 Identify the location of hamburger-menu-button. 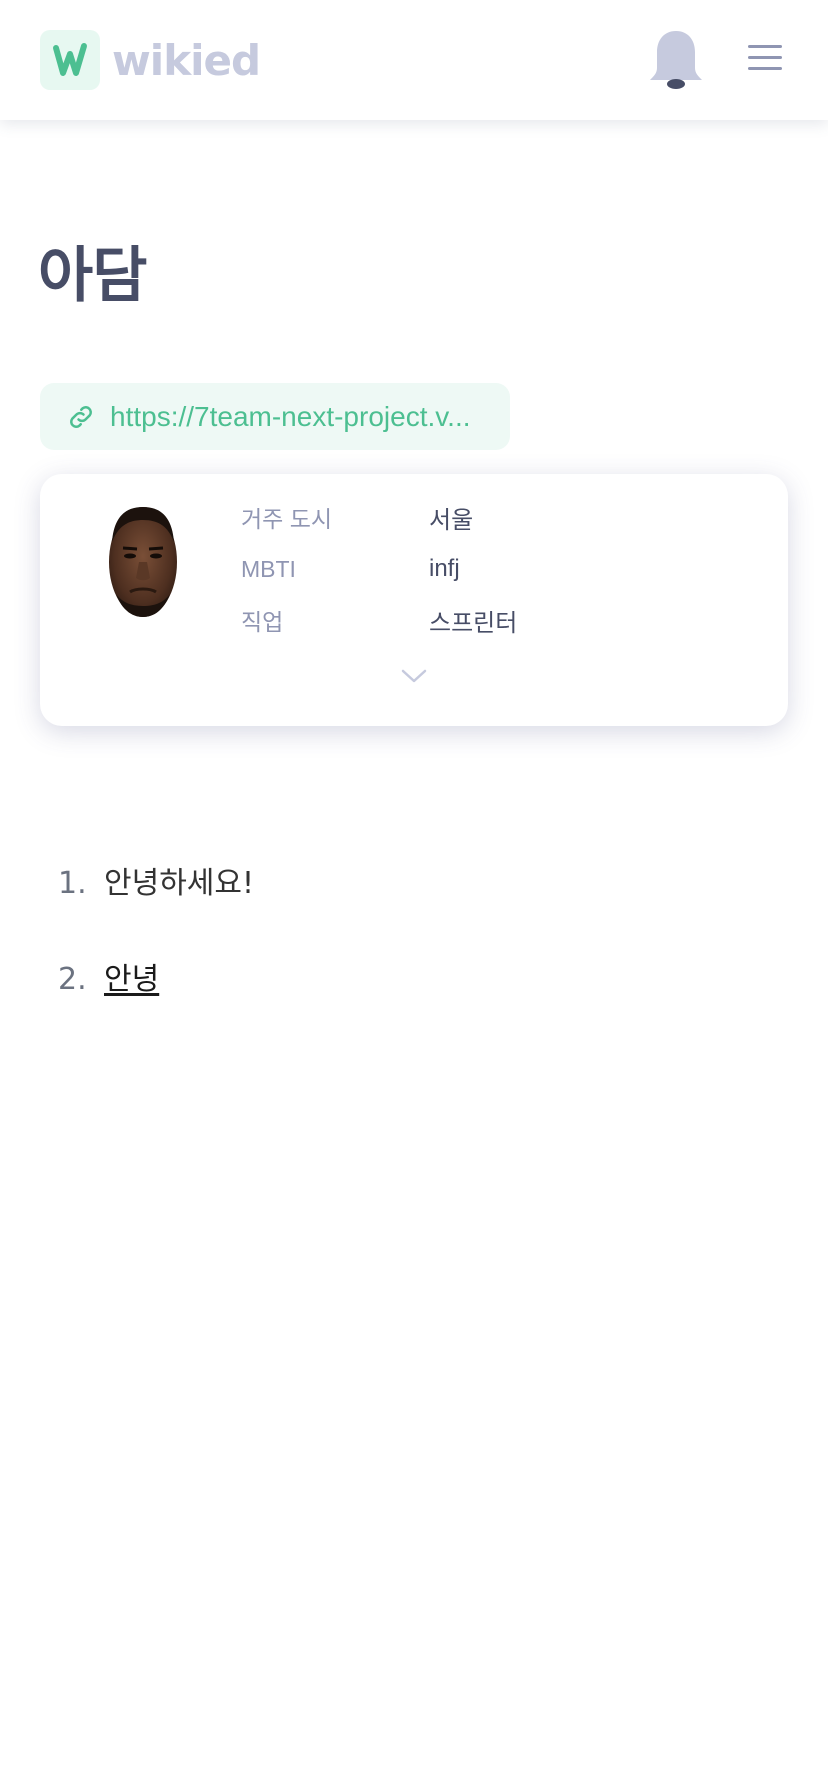
(764, 57).